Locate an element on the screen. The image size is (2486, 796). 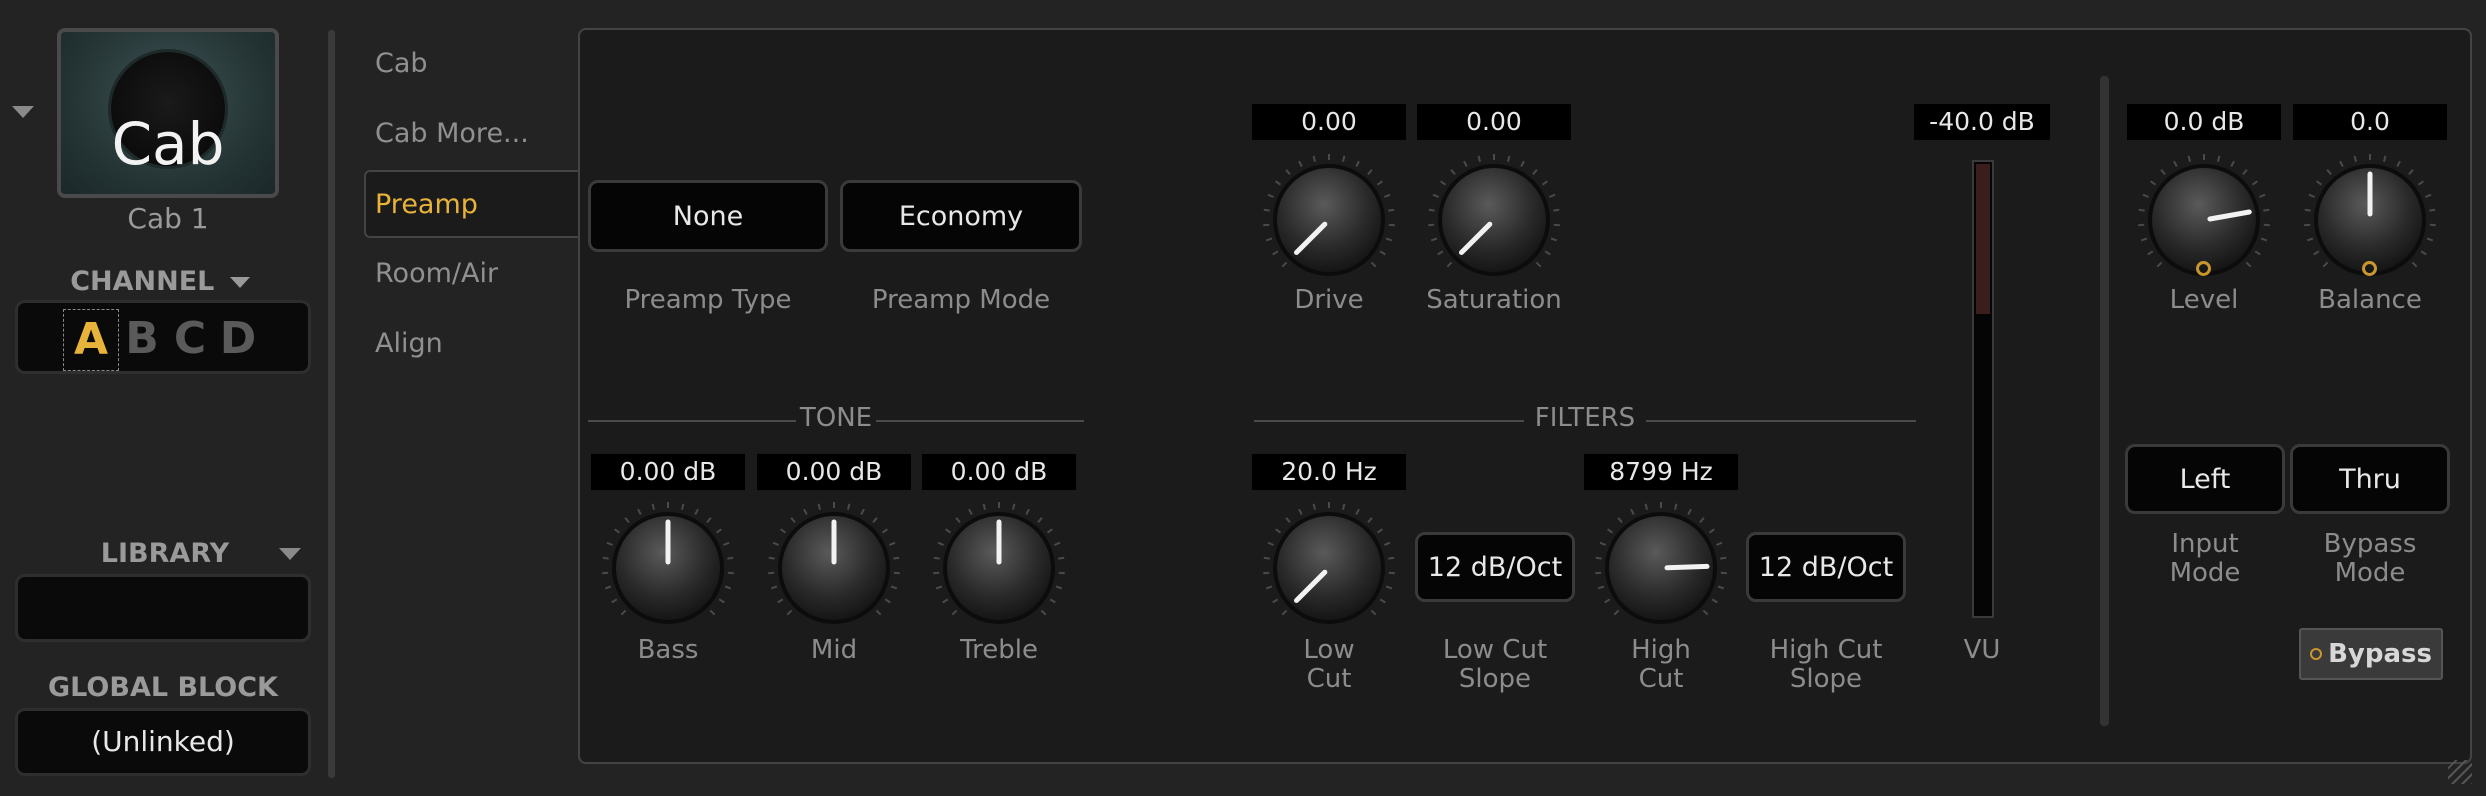
balance-indicator-icon is located at coordinates (2369, 268).